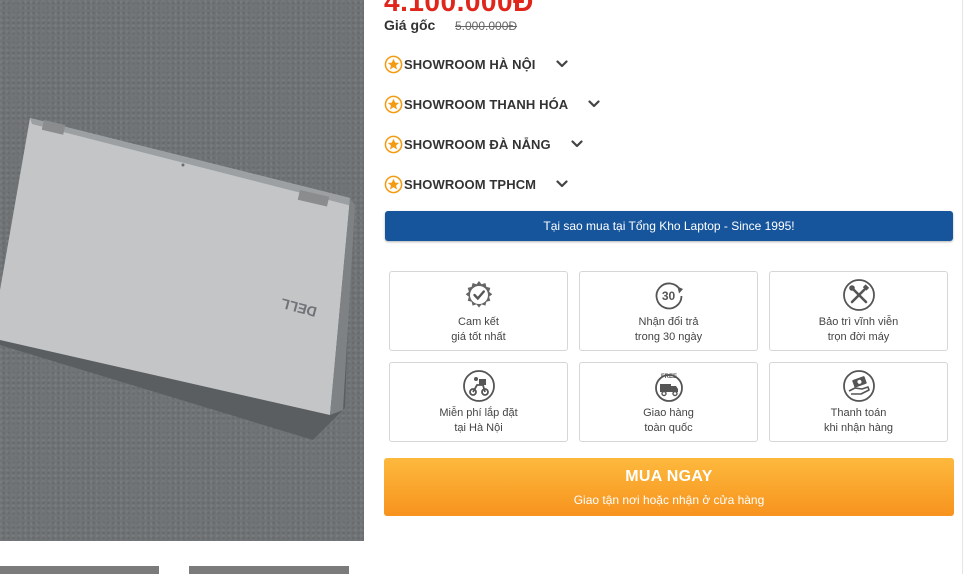 The width and height of the screenshot is (980, 574). What do you see at coordinates (478, 386) in the screenshot?
I see `delivery-scooter-icon` at bounding box center [478, 386].